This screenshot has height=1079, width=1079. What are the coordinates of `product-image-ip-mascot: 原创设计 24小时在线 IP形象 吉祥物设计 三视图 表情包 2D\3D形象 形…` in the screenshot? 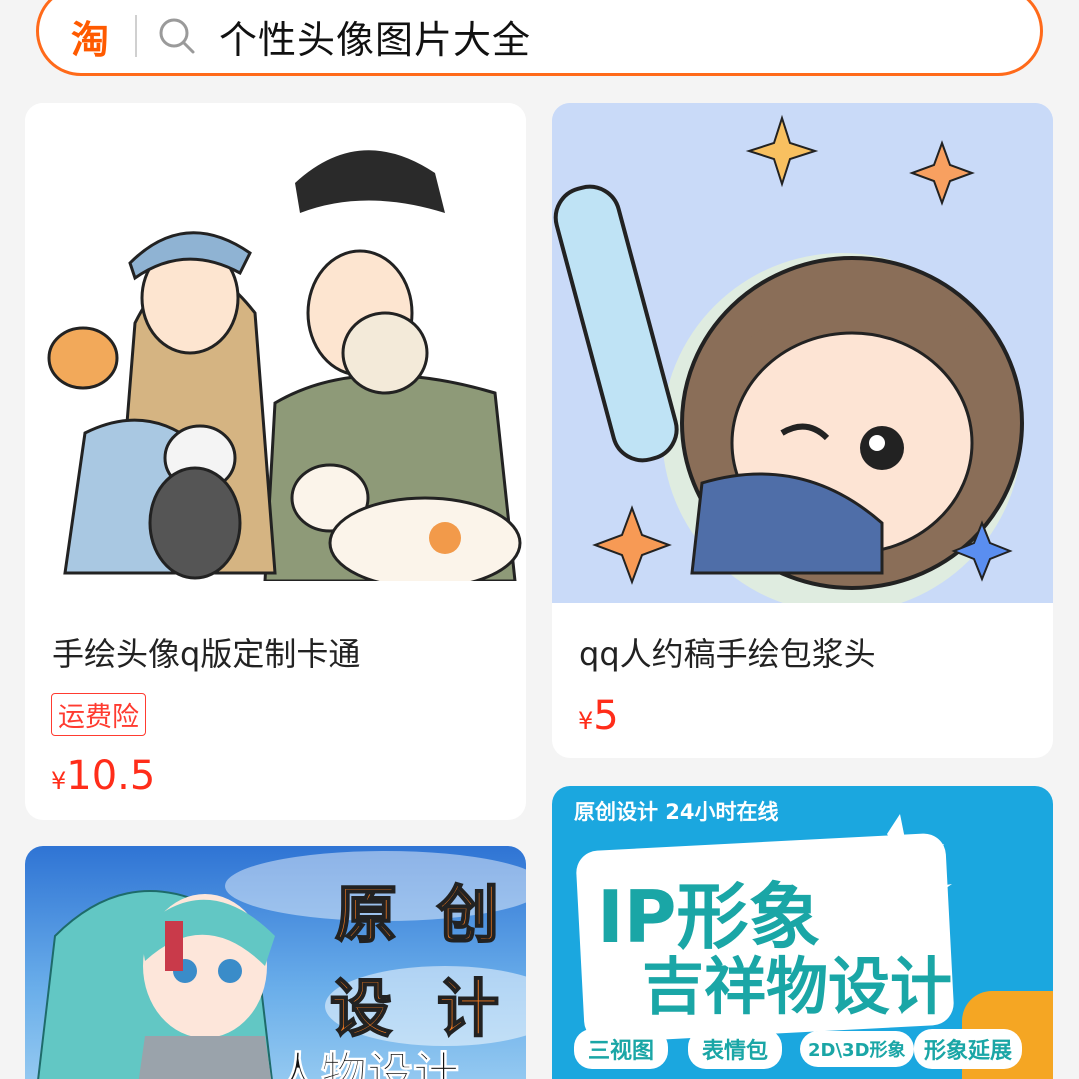 It's located at (802, 932).